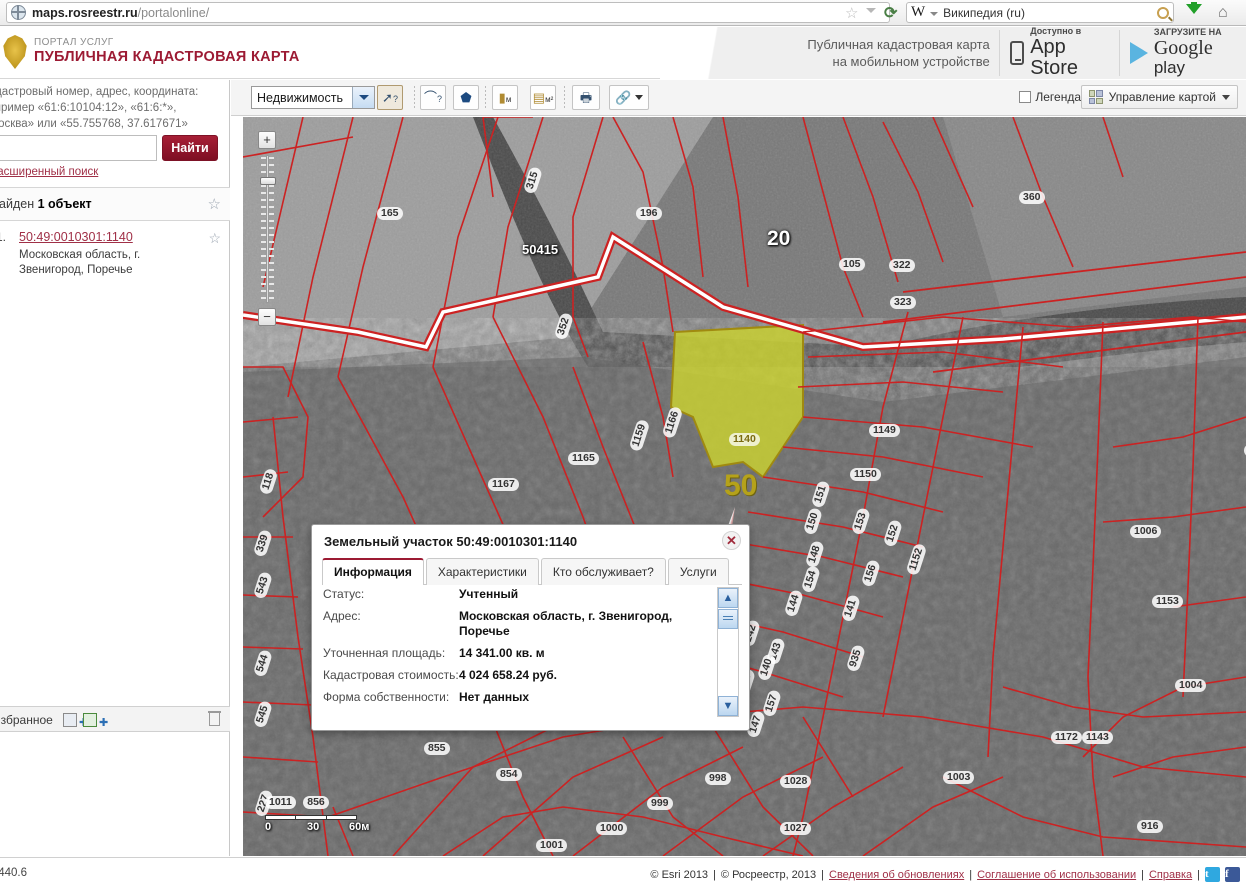 The image size is (1246, 890). What do you see at coordinates (911, 61) in the screenshot?
I see `promo-line-2: на мобильном устройстве` at bounding box center [911, 61].